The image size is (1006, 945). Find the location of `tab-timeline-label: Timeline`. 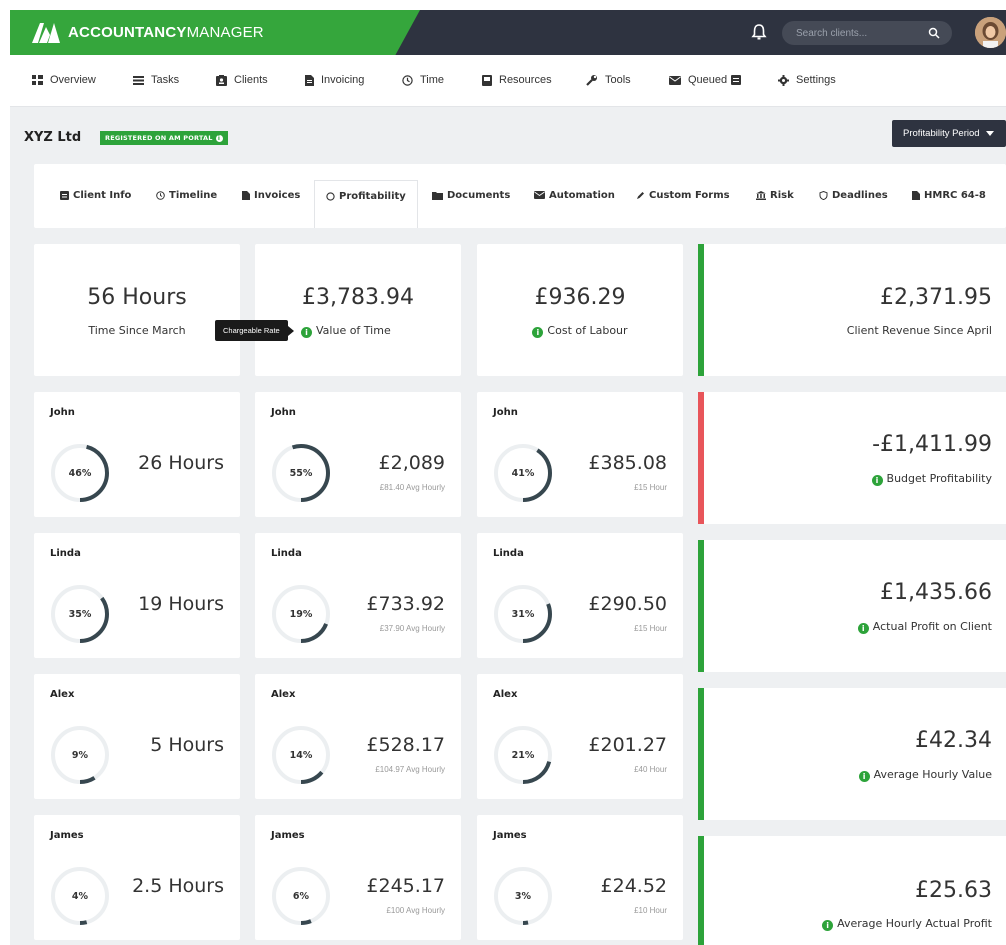

tab-timeline-label: Timeline is located at coordinates (193, 195).